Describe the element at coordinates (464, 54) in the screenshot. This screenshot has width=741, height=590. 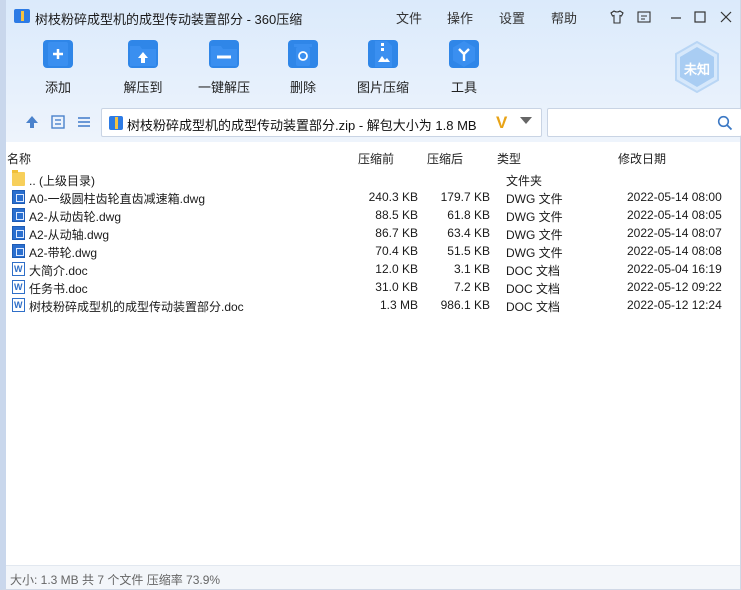
I see `tools-icon` at that location.